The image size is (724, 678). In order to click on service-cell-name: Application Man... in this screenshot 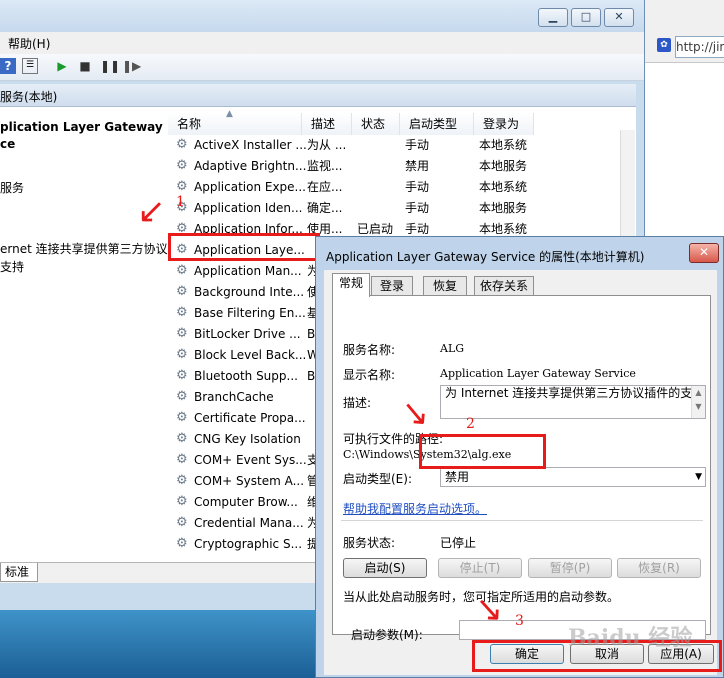, I will do `click(248, 271)`.